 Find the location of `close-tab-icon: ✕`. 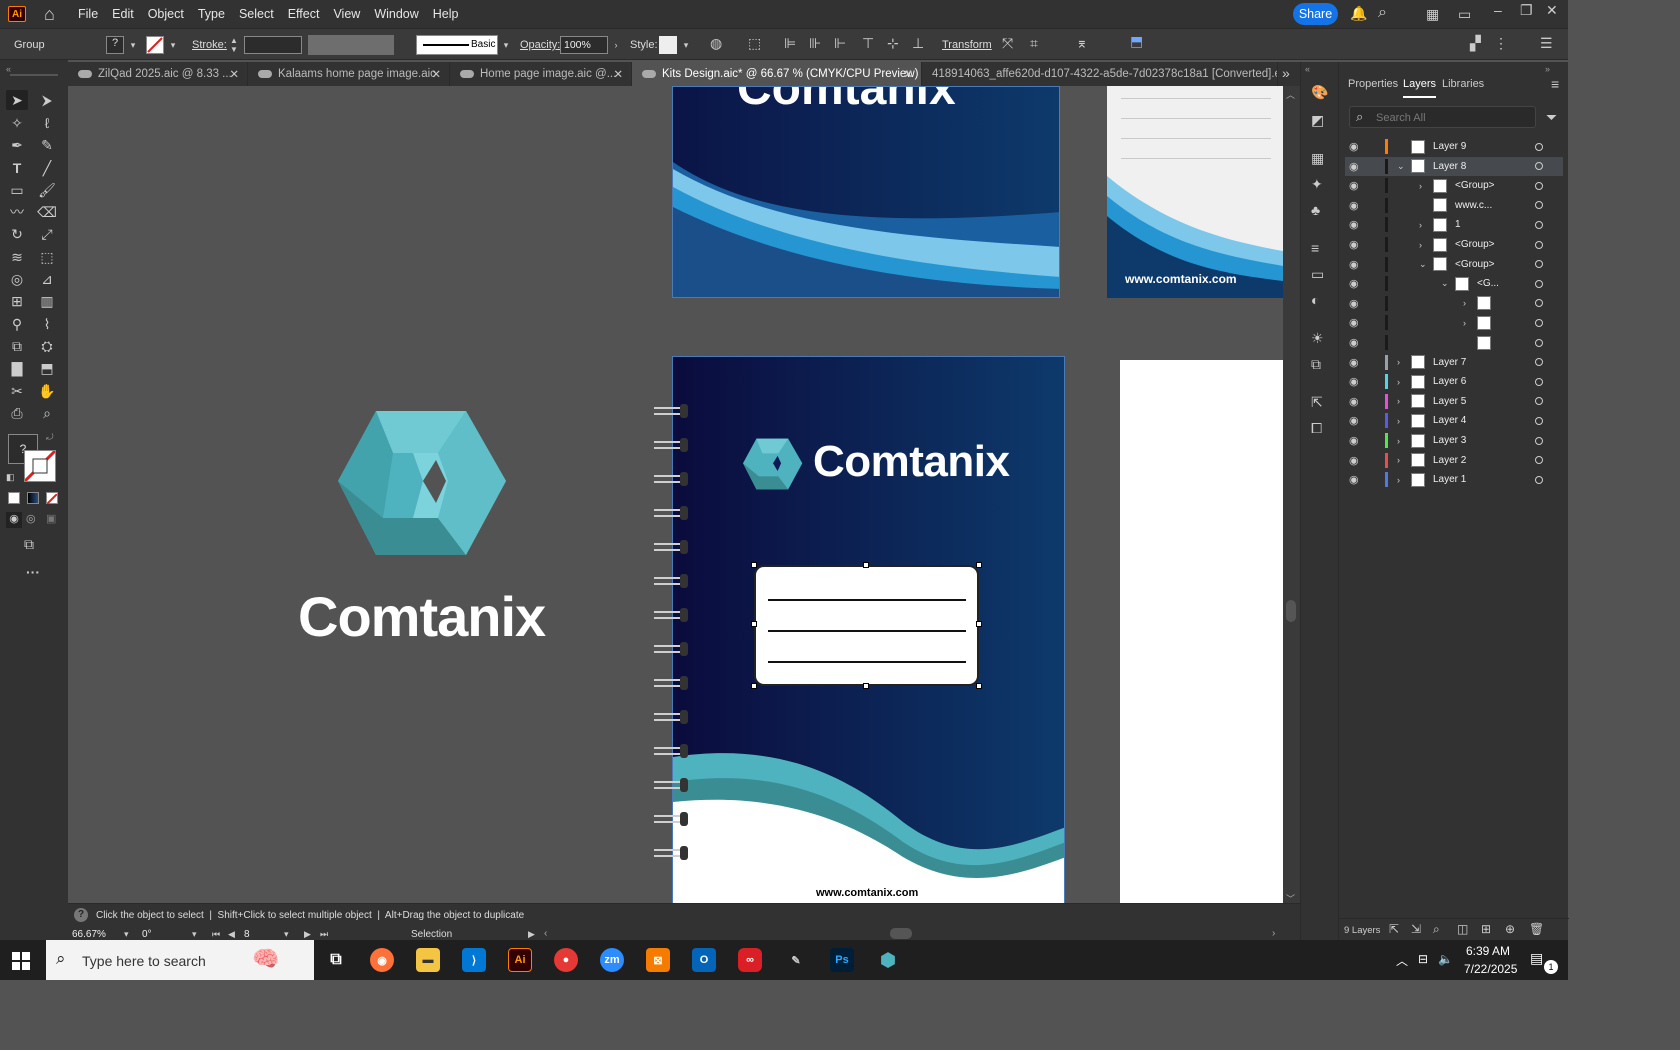

close-tab-icon: ✕ is located at coordinates (436, 74).